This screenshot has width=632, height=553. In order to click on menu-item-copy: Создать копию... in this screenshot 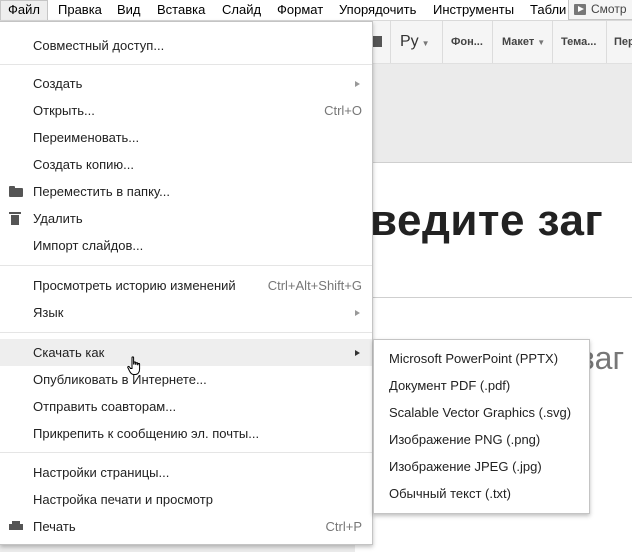, I will do `click(186, 164)`.